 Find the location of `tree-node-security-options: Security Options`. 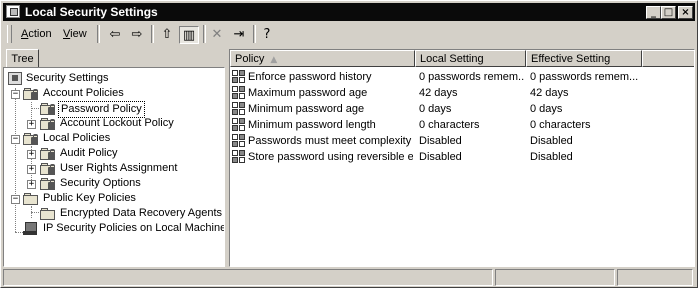

tree-node-security-options: Security Options is located at coordinates (91, 183).